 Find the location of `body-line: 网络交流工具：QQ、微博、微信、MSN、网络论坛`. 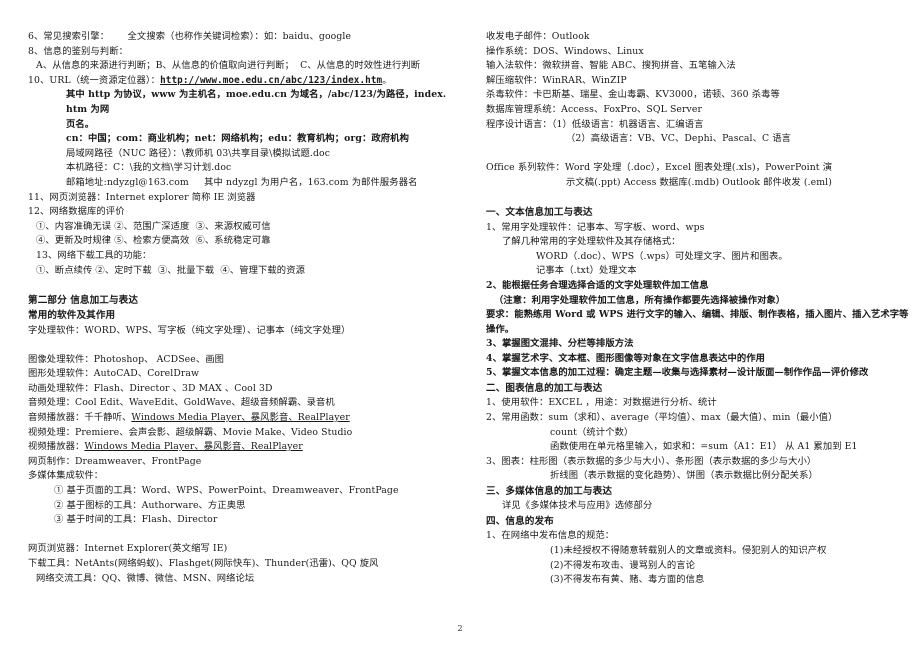

body-line: 网络交流工具：QQ、微博、微信、MSN、网络论坛 is located at coordinates (145, 578).